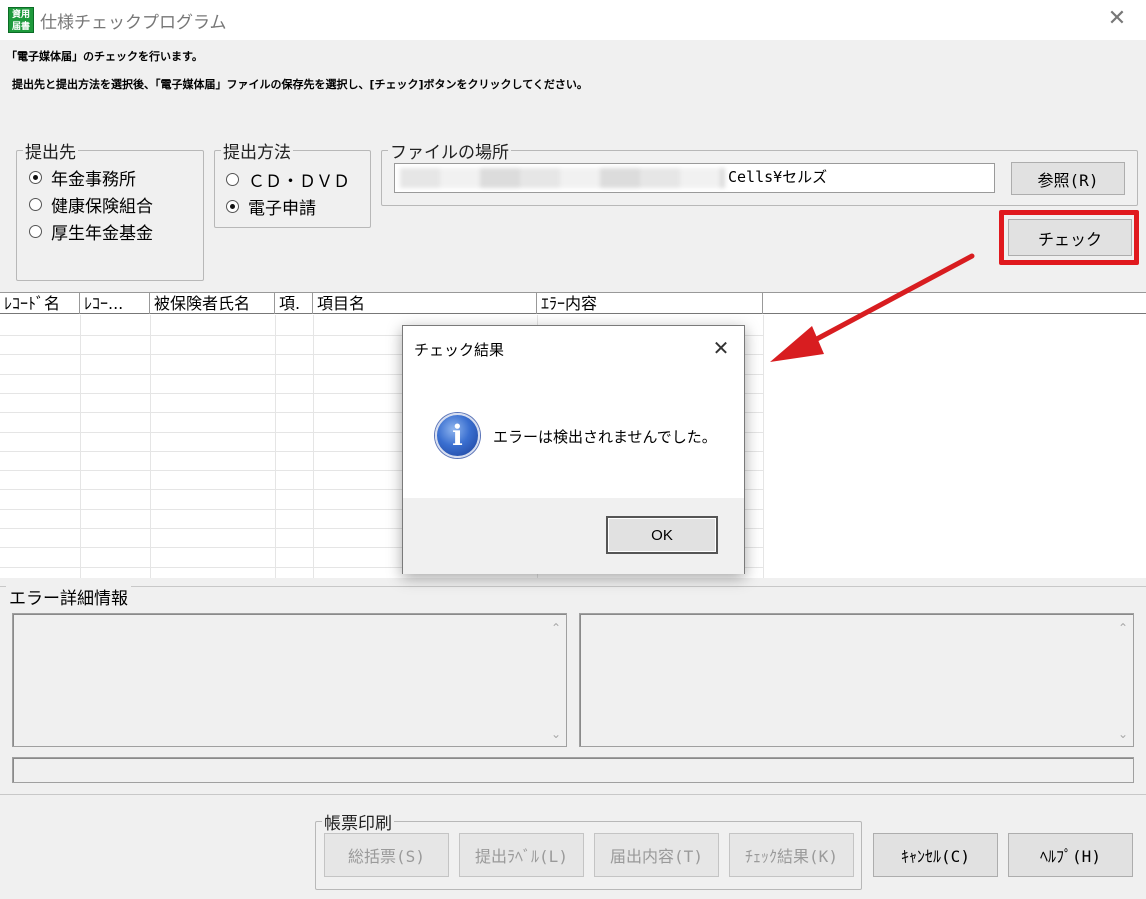 Image resolution: width=1146 pixels, height=899 pixels. I want to click on help-button: ﾍﾙﾌﾟ(H), so click(1070, 855).